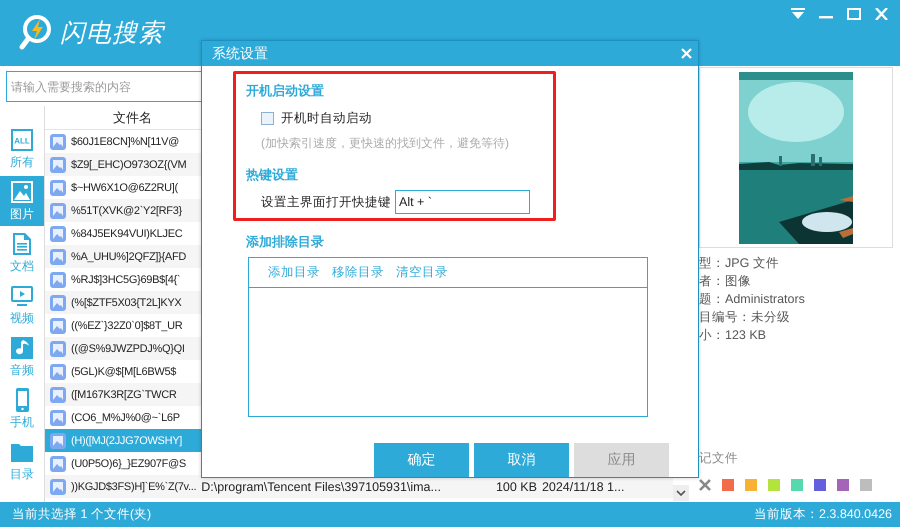 The image size is (900, 527). Describe the element at coordinates (752, 299) in the screenshot. I see `file-detail: 题：Administrators` at that location.